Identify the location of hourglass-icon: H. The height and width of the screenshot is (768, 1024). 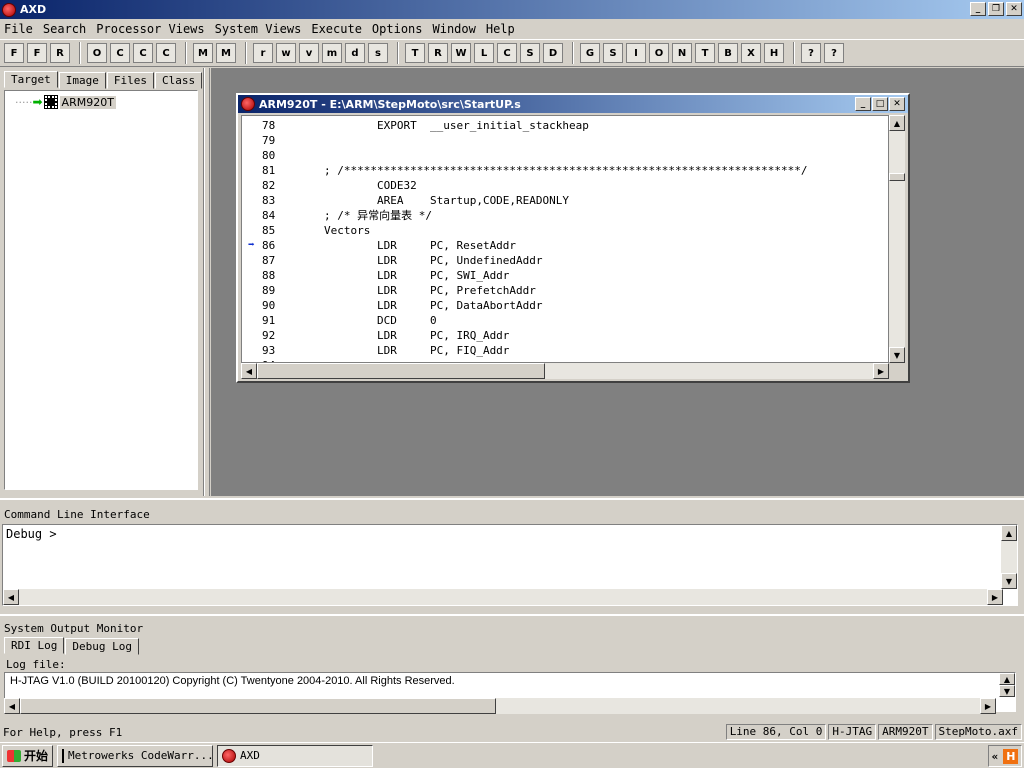
(774, 53).